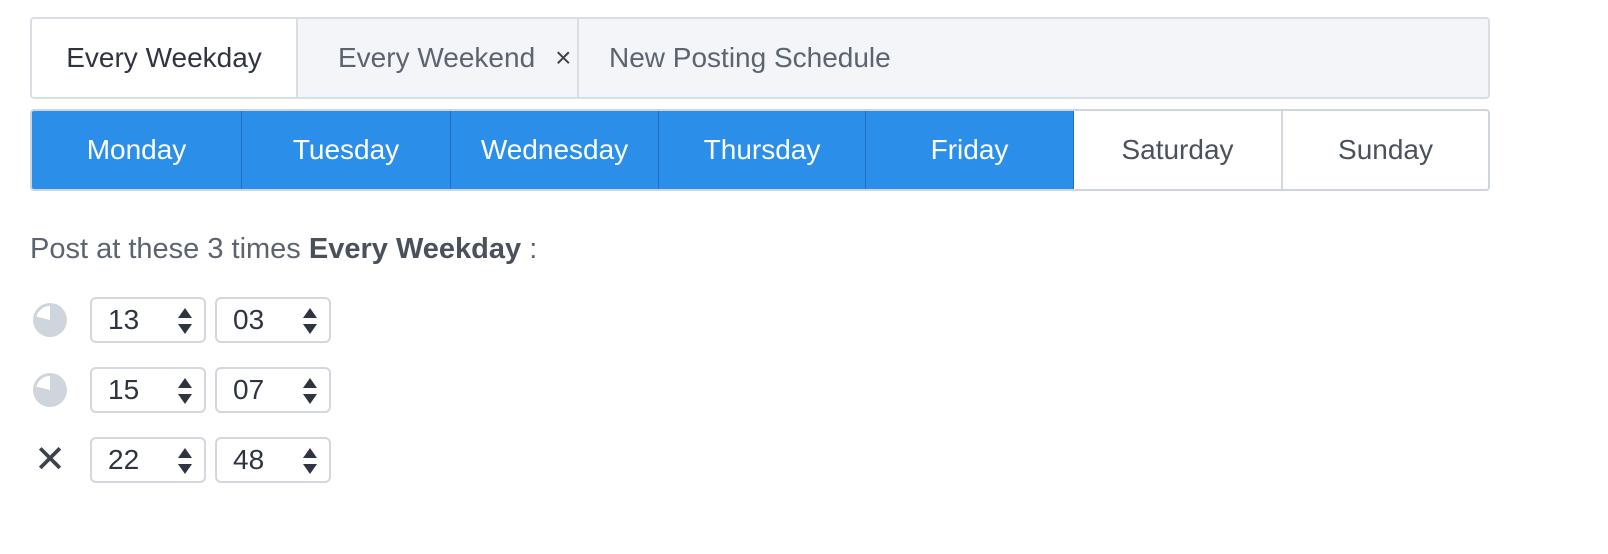  I want to click on tab-label: Every Weekend, so click(437, 57).